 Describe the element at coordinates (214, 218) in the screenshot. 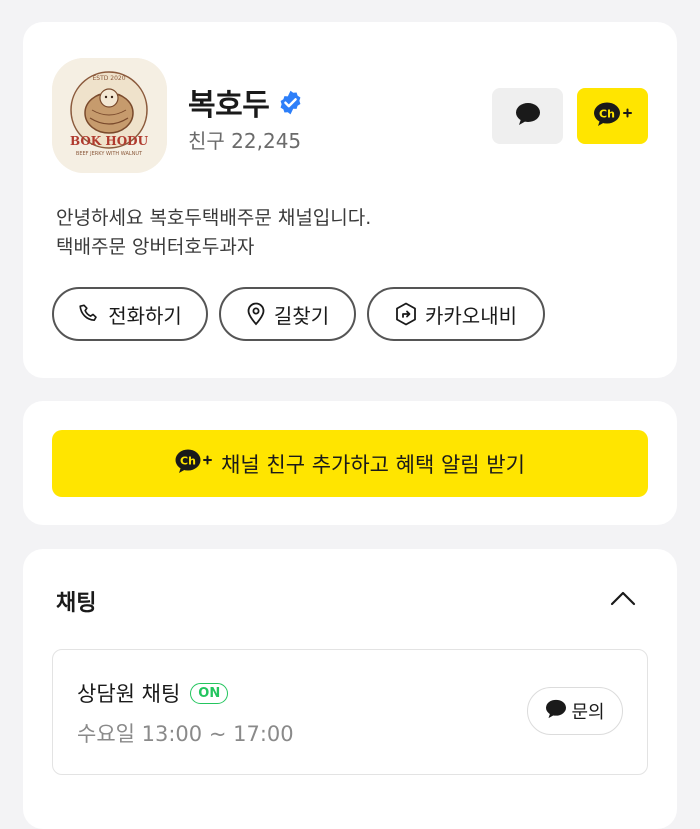

I see `description-line-1: 안녕하세요 복호두택배주문 채널입니다.` at that location.